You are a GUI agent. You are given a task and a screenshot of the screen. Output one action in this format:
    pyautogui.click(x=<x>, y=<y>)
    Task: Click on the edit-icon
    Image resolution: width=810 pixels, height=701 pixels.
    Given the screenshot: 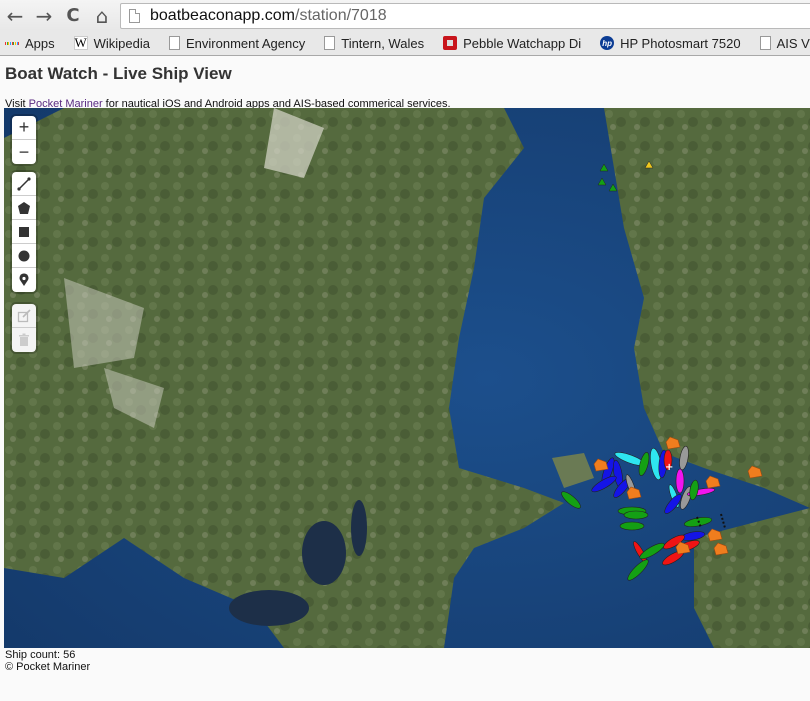 What is the action you would take?
    pyautogui.click(x=24, y=315)
    